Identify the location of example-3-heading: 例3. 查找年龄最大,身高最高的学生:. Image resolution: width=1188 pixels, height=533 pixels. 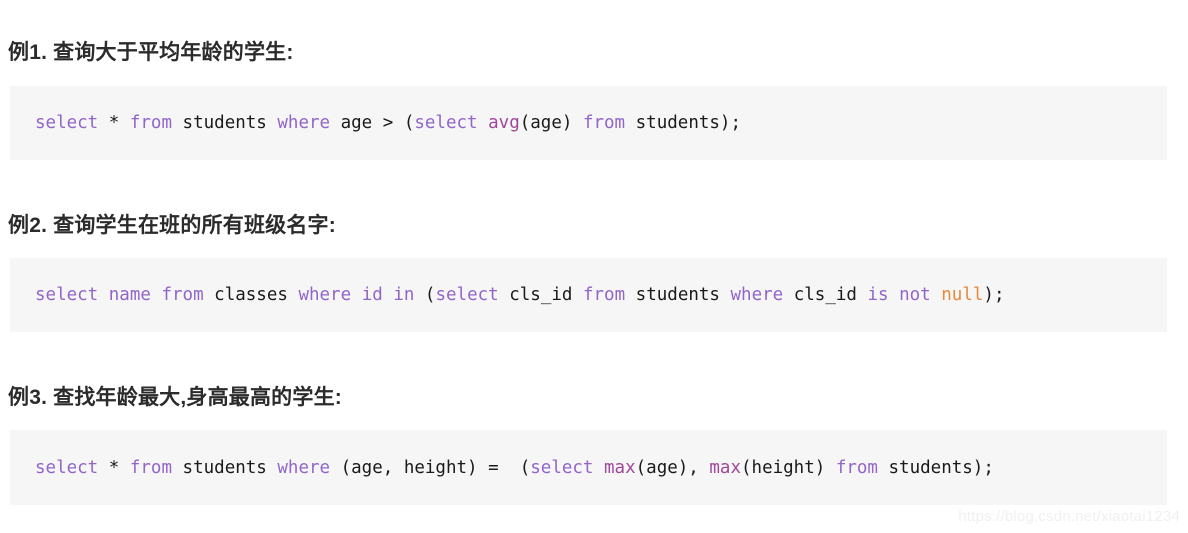
(175, 398).